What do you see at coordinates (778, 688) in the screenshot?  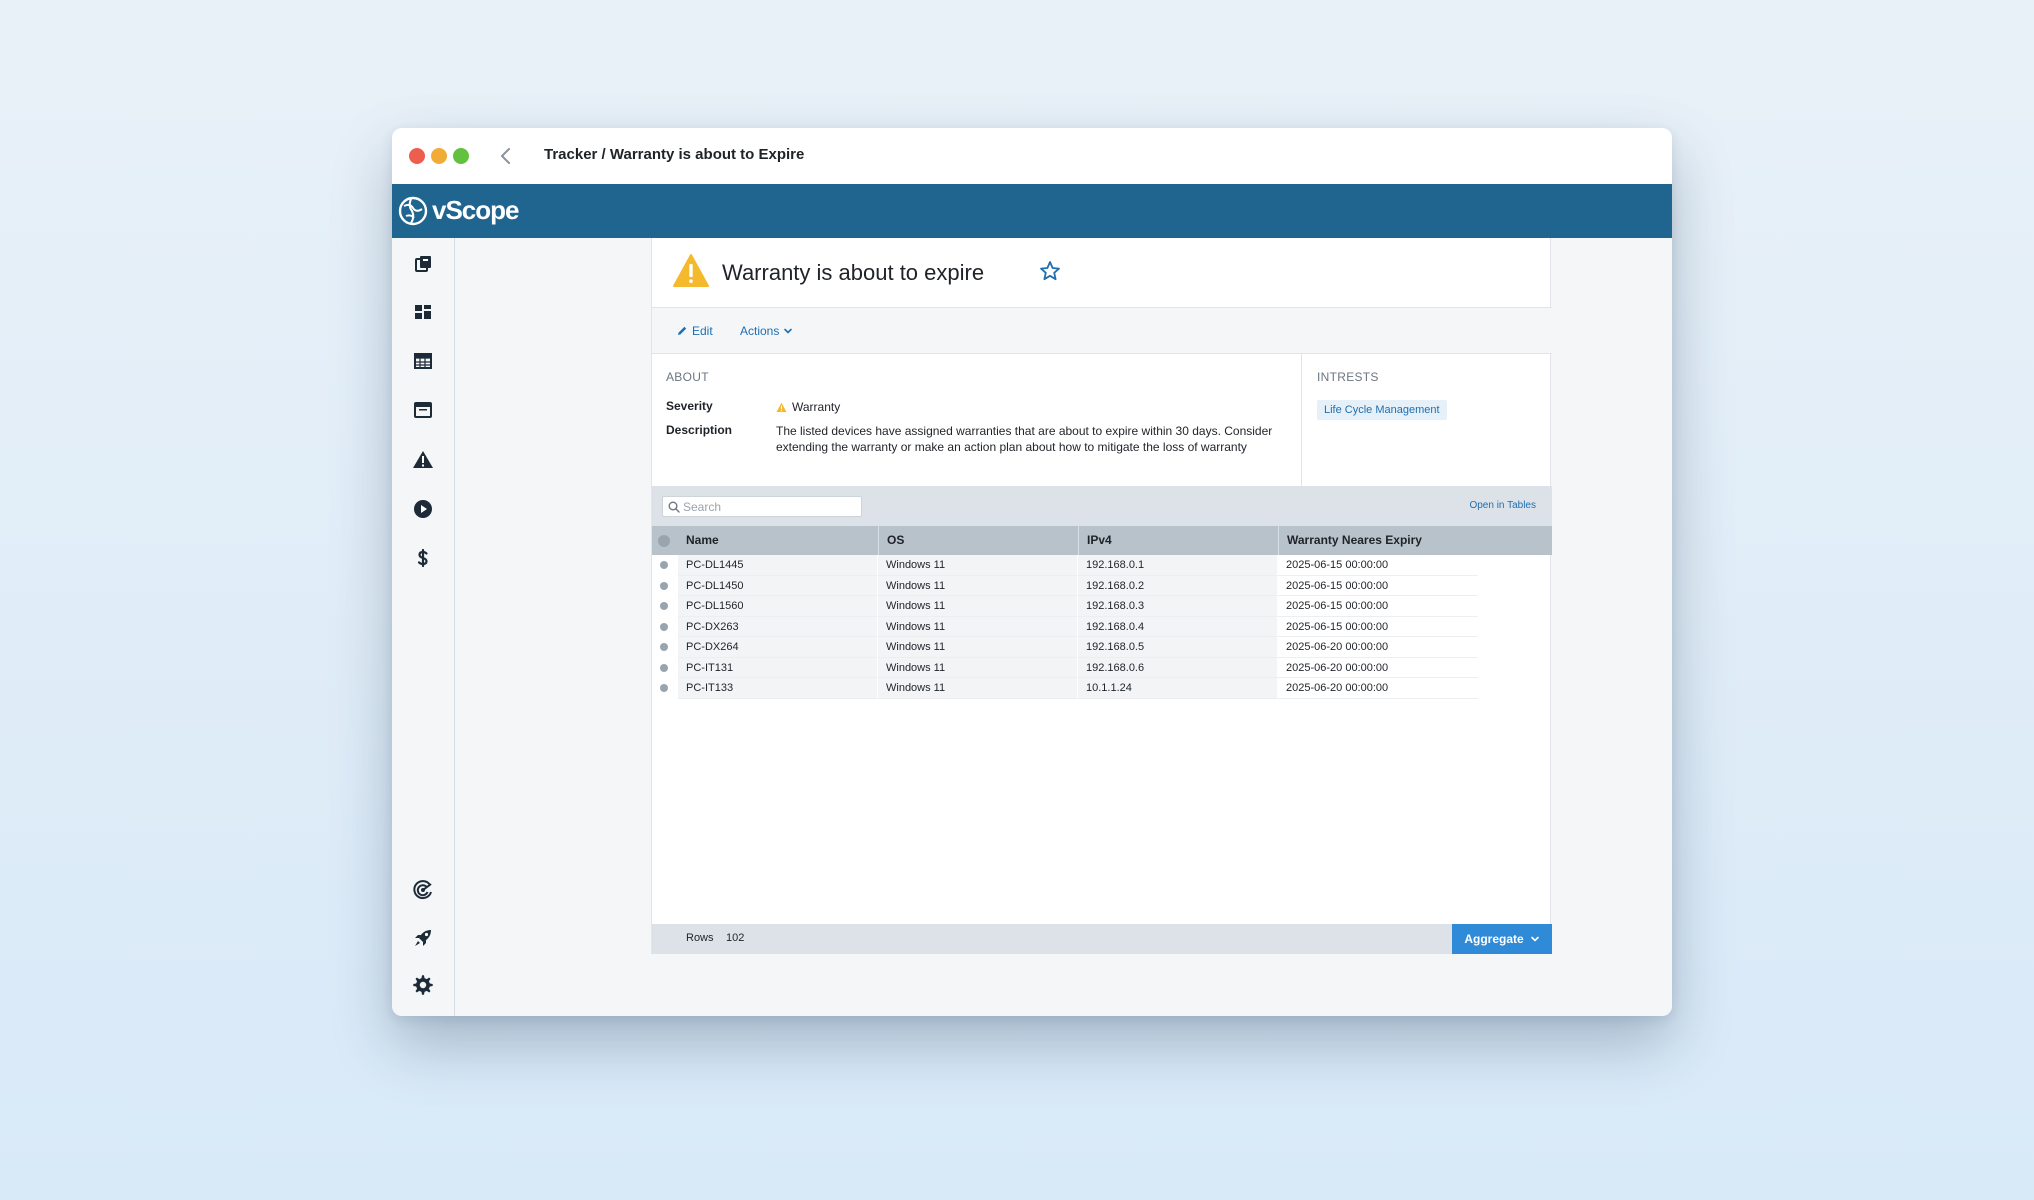 I see `cell-name: PC-IT133` at bounding box center [778, 688].